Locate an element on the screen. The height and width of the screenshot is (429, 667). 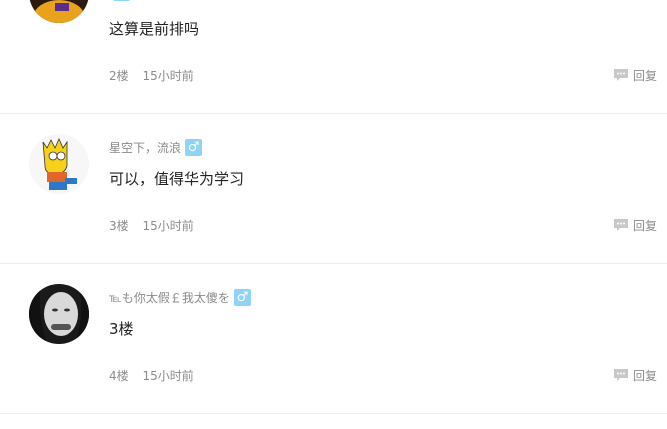
comment-footer: 4楼 15小时前 is located at coordinates (151, 375).